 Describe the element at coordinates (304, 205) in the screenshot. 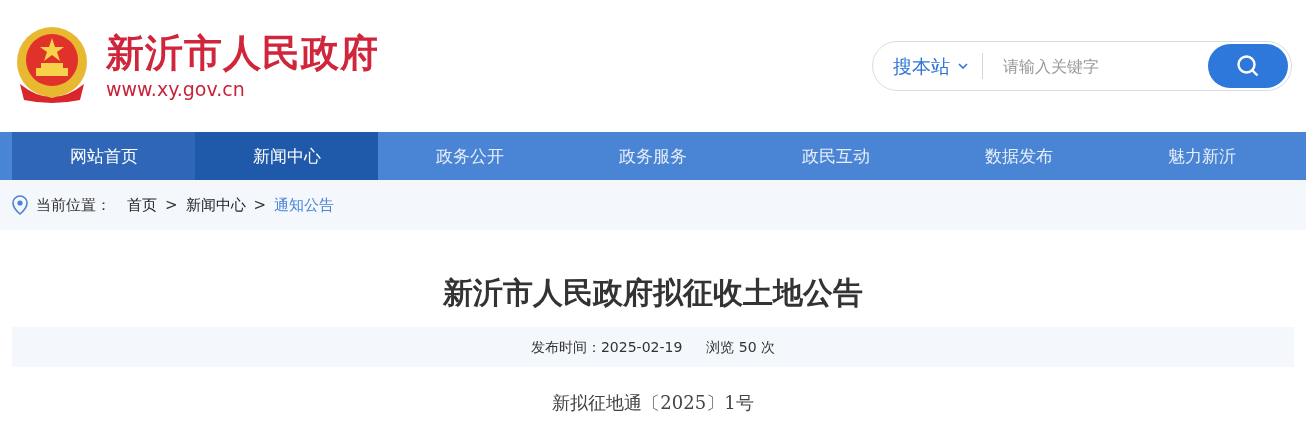

I see `breadcrumb-link: 通知公告` at that location.